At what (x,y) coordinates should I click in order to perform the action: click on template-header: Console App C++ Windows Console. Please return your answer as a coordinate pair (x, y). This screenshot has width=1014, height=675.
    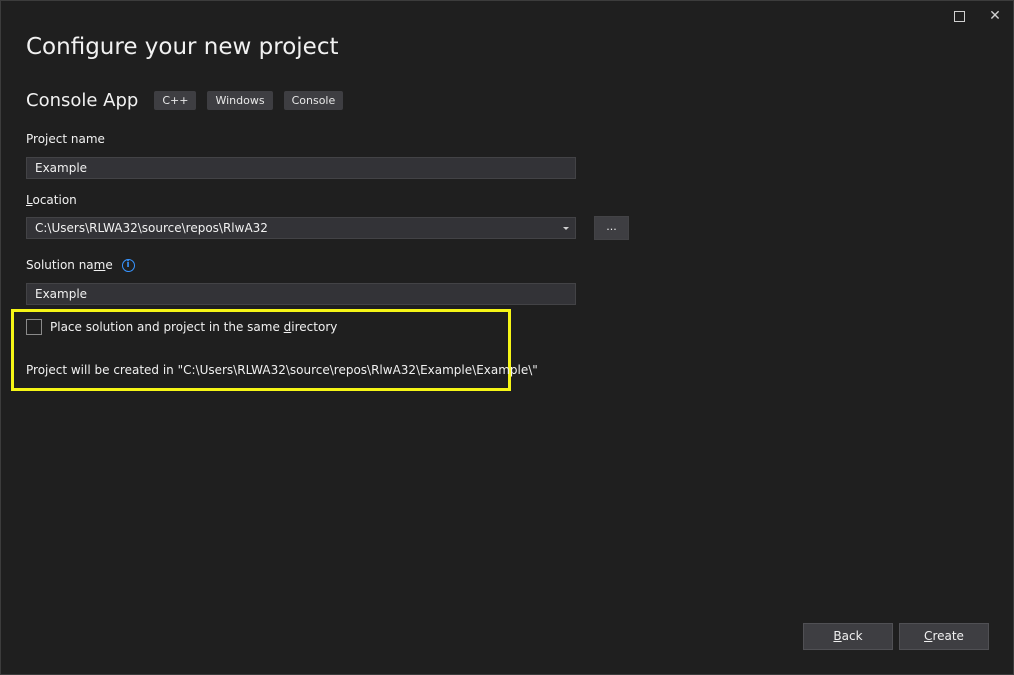
    Looking at the image, I should click on (190, 100).